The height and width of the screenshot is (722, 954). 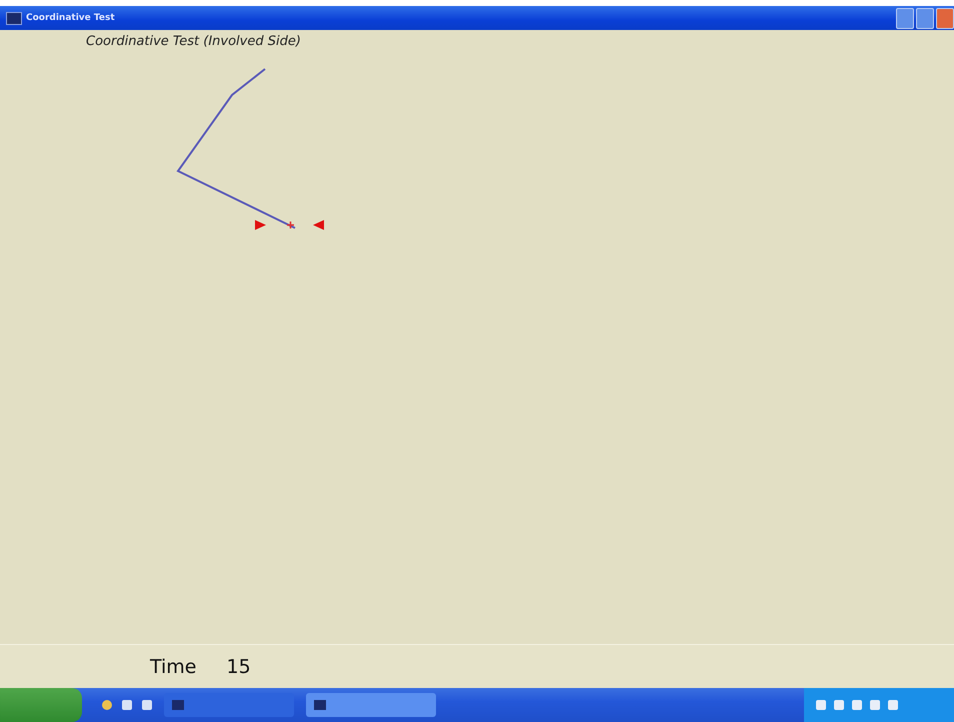 I want to click on time-label: Time, so click(x=173, y=667).